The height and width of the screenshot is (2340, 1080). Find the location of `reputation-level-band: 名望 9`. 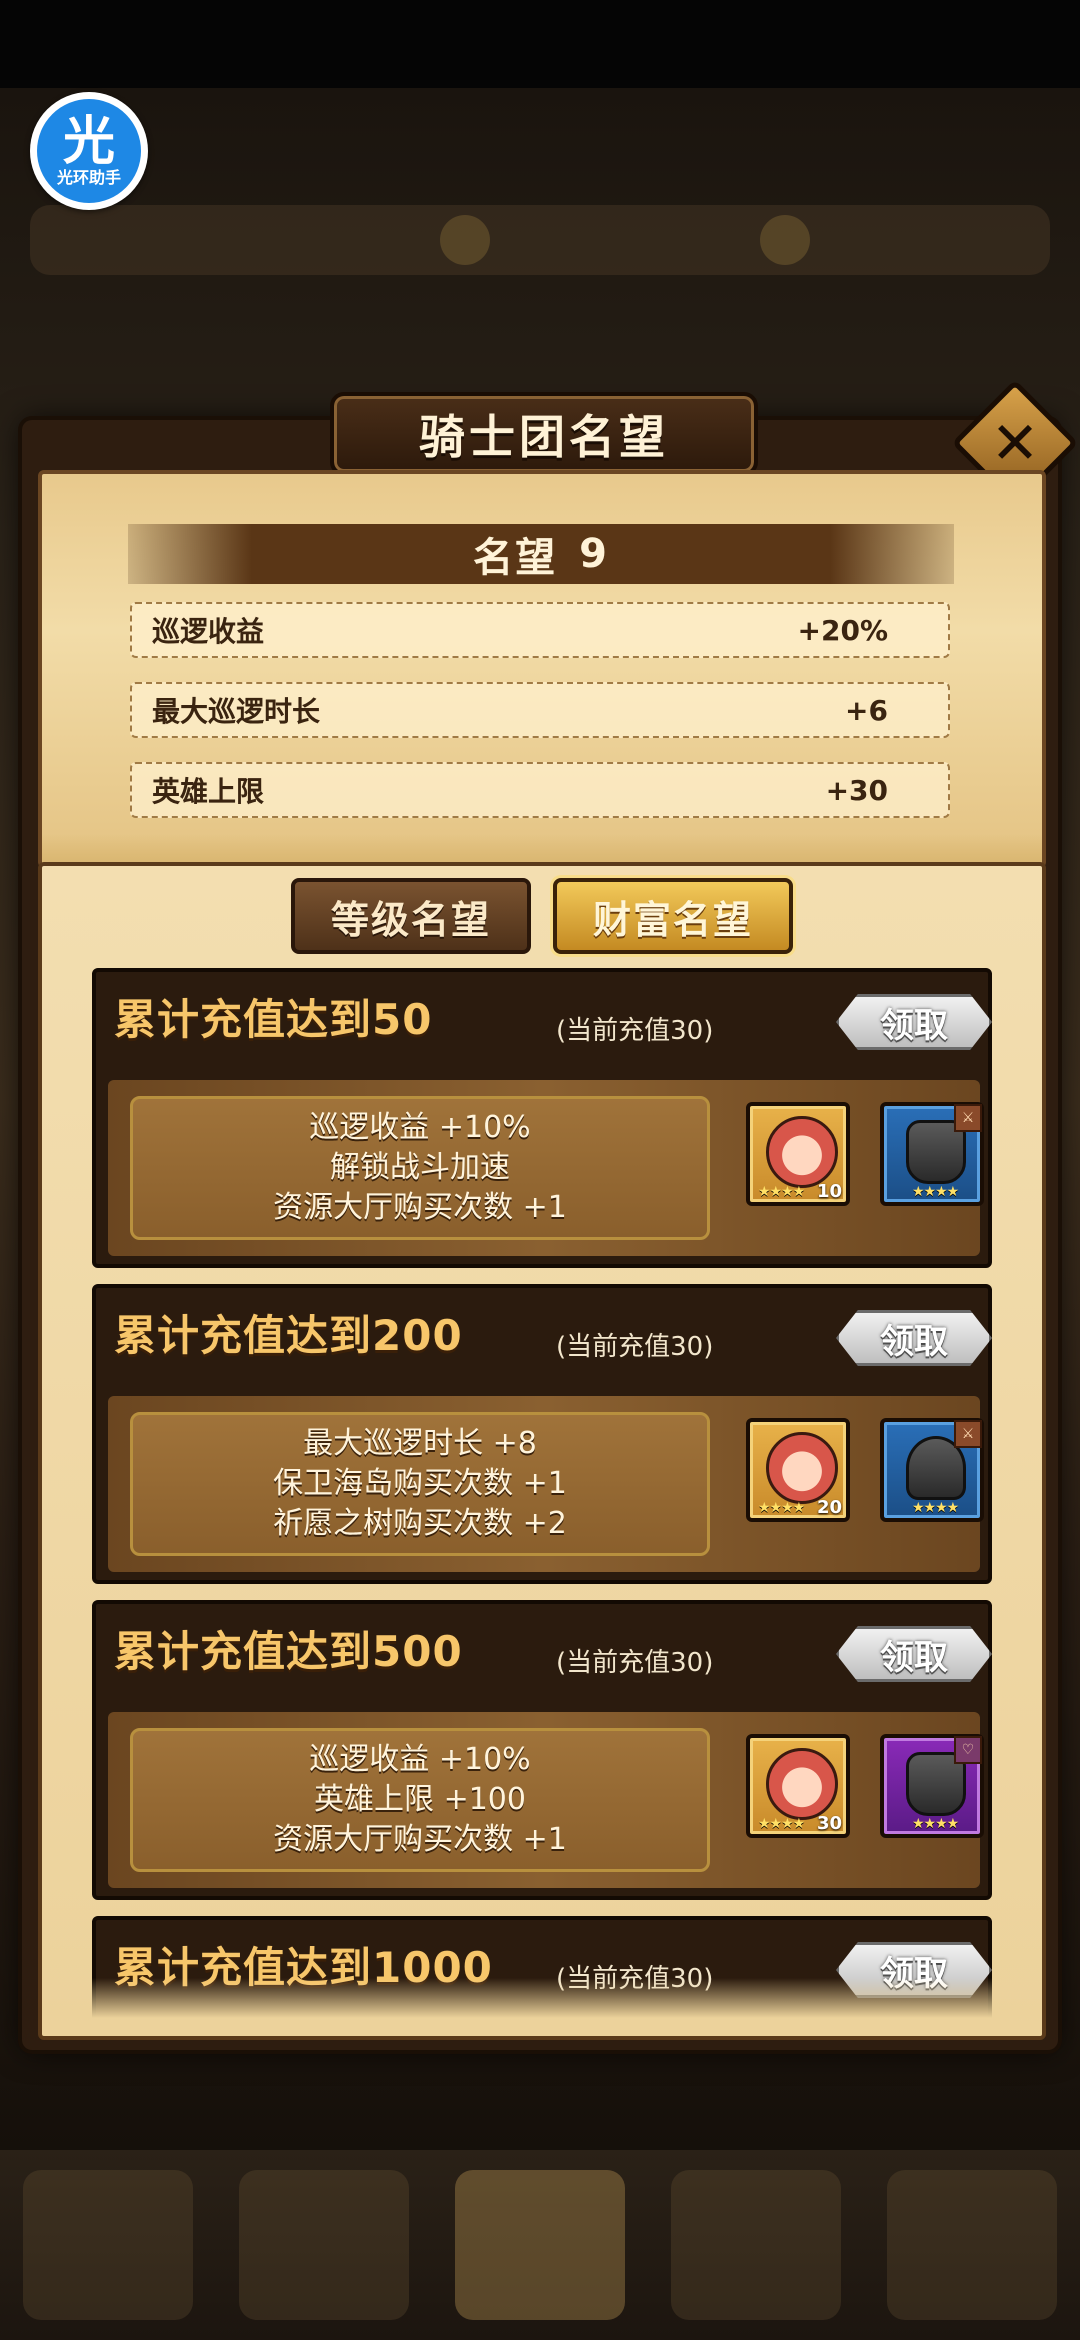

reputation-level-band: 名望 9 is located at coordinates (541, 554).